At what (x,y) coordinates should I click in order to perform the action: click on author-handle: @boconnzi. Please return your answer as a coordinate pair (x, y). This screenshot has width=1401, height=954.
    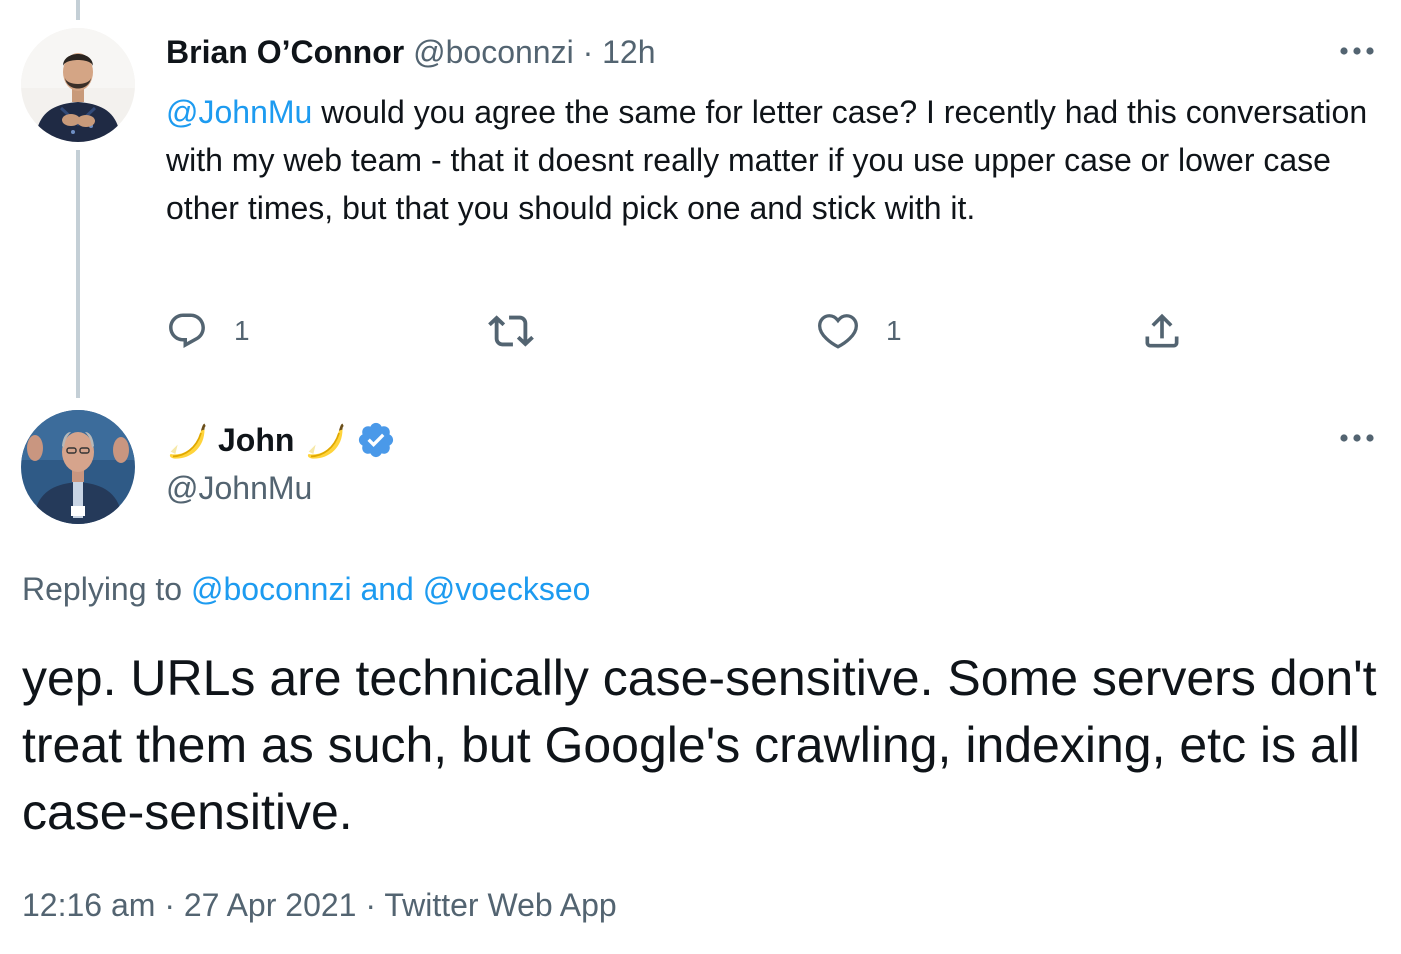
    Looking at the image, I should click on (493, 52).